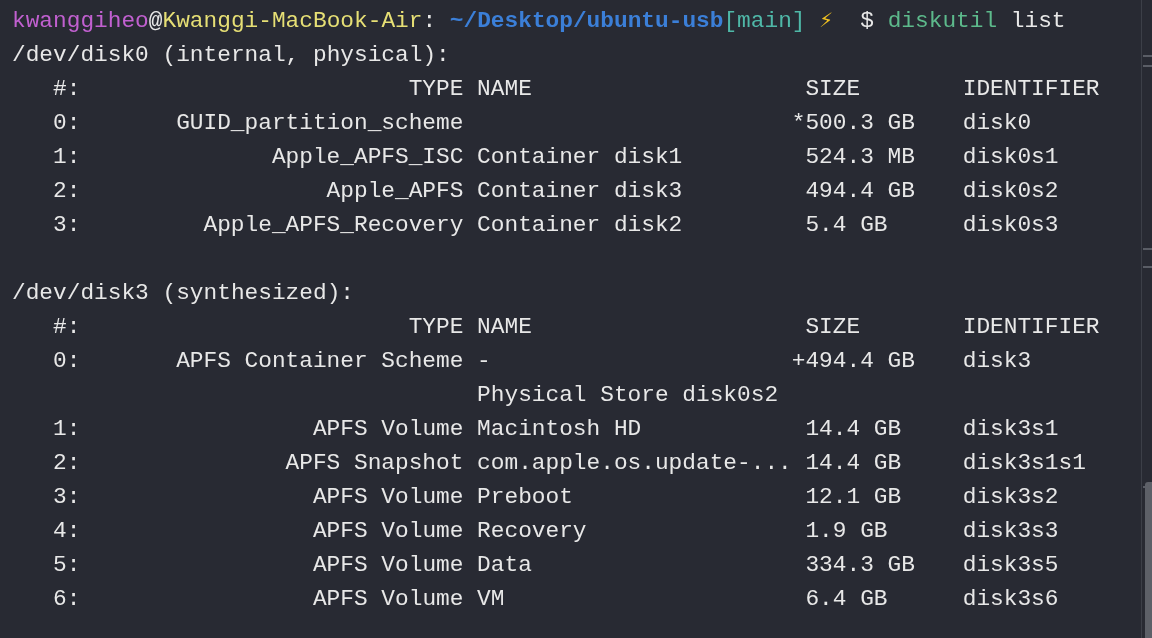 The height and width of the screenshot is (638, 1152). What do you see at coordinates (846, 531) in the screenshot?
I see `partition-size: 1.9 GB` at bounding box center [846, 531].